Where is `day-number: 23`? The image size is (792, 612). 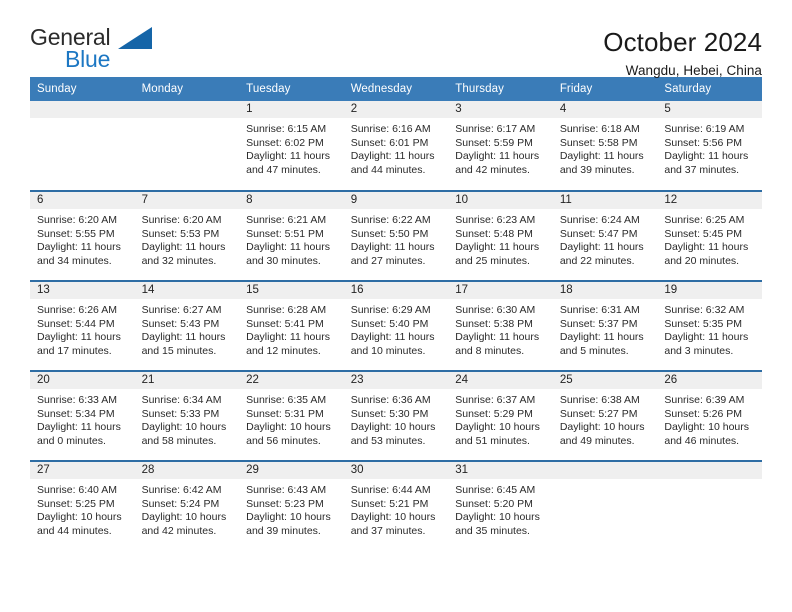 day-number: 23 is located at coordinates (396, 380).